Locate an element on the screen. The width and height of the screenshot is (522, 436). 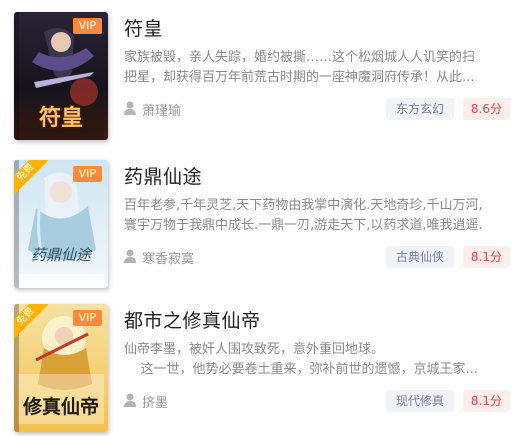
author-name: 寒香寂寞 is located at coordinates (168, 259).